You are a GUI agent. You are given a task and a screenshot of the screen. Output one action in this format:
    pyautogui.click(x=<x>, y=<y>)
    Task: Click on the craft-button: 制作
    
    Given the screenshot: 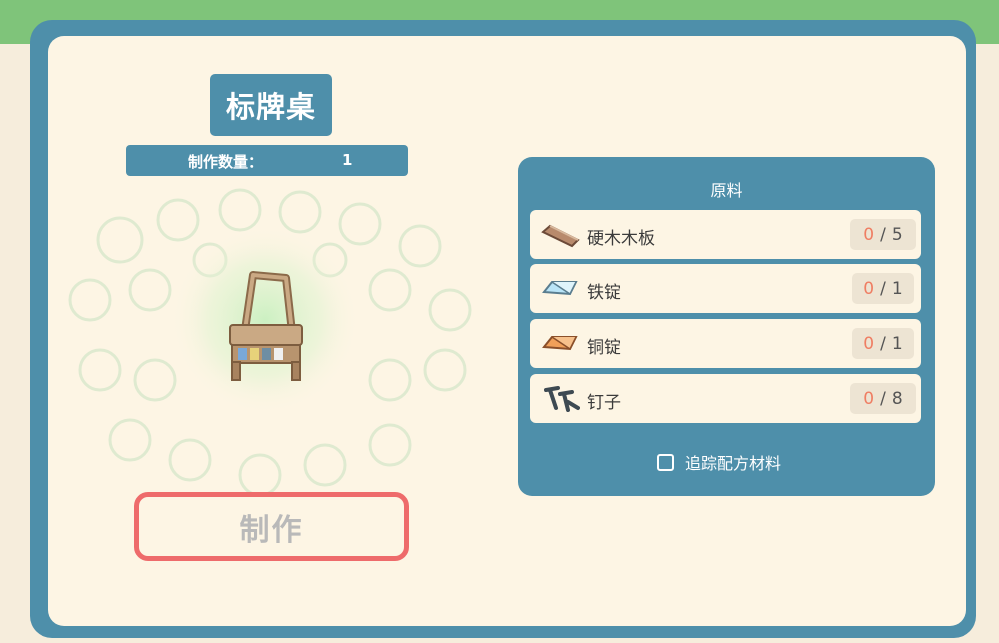 What is the action you would take?
    pyautogui.click(x=271, y=526)
    